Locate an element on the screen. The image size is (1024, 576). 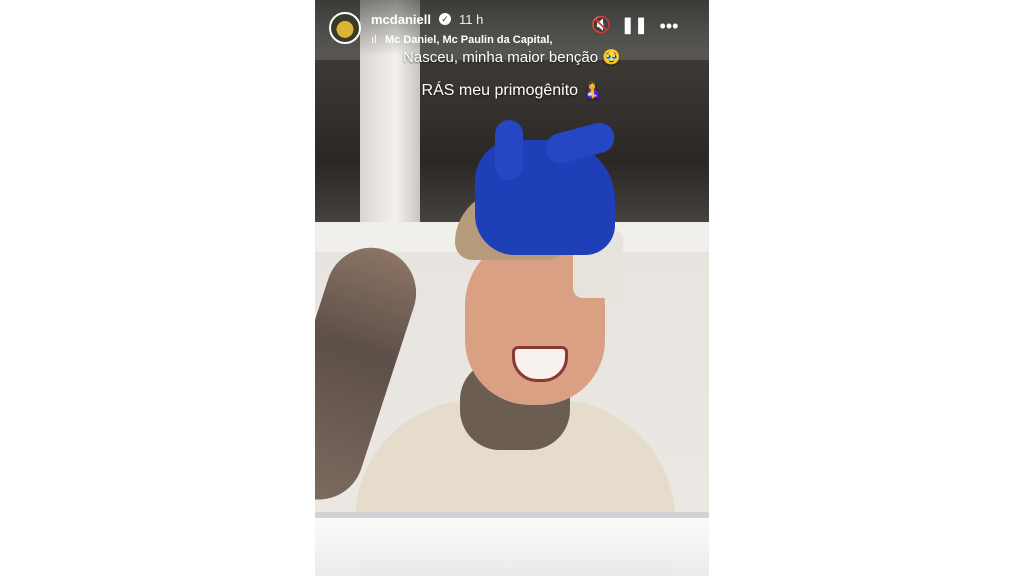
username: mcdaniell is located at coordinates (401, 19).